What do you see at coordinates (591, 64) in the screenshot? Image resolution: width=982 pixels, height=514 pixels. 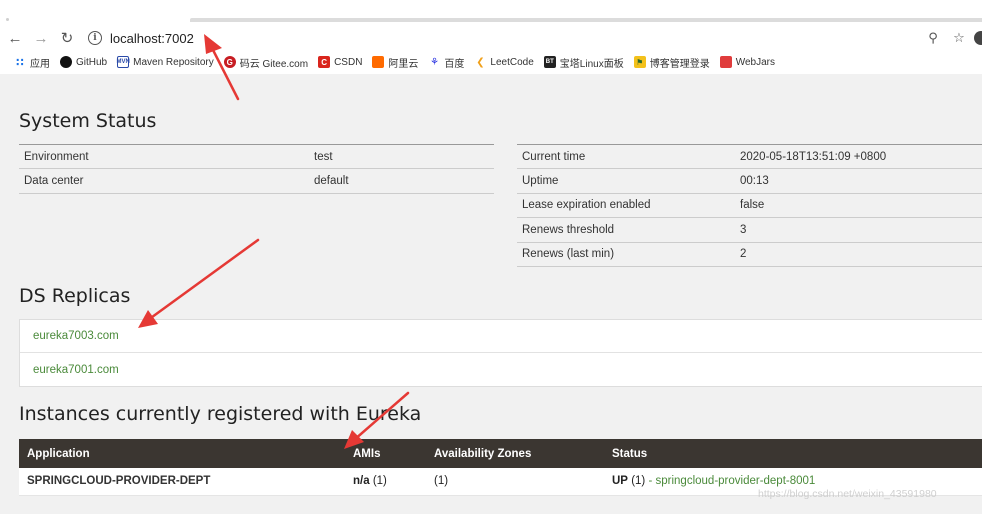 I see `bookmark-label: 宝塔Linux面板` at bounding box center [591, 64].